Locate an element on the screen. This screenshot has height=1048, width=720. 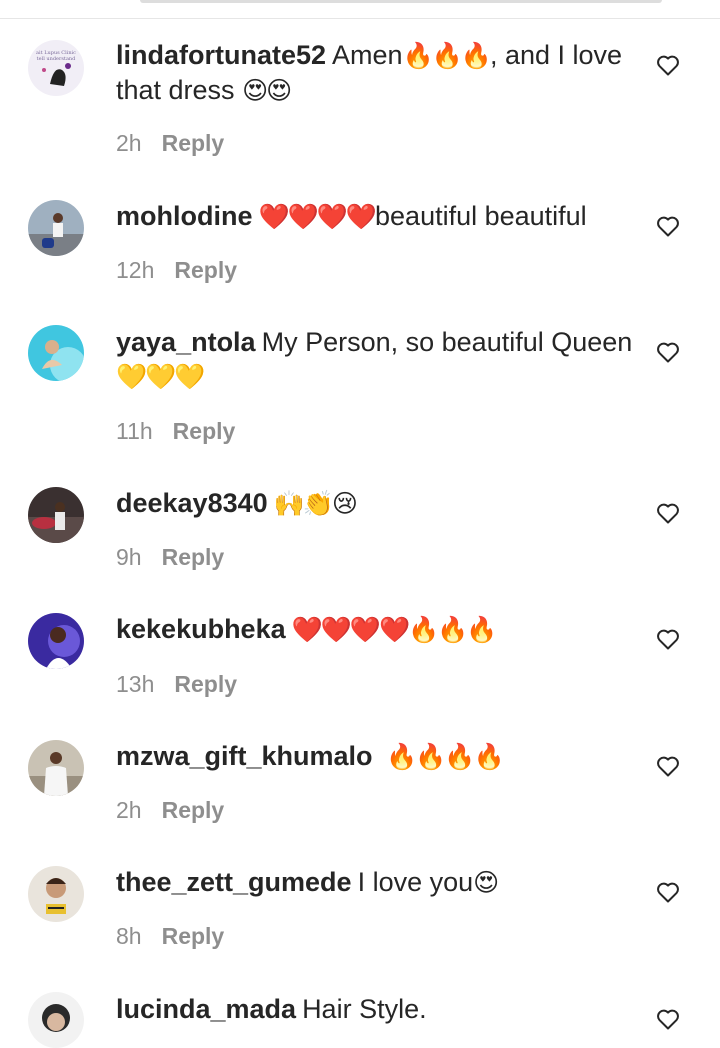
comment-username: mzwa_gift_khumalo is located at coordinates (244, 756).